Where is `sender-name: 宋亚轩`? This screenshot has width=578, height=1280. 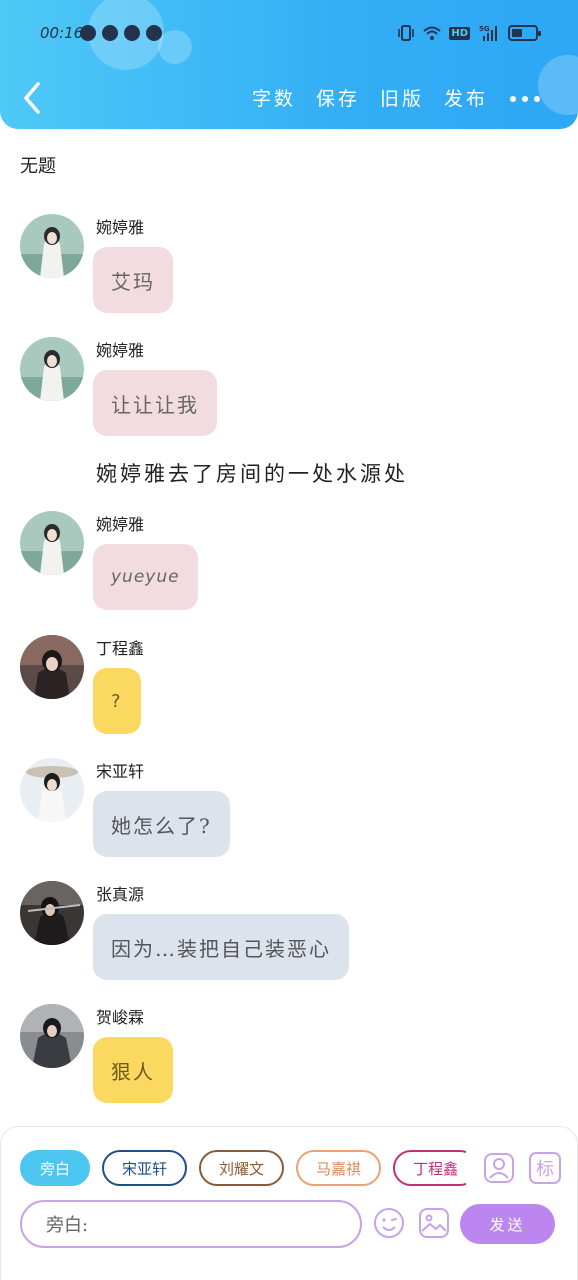
sender-name: 宋亚轩 is located at coordinates (120, 771).